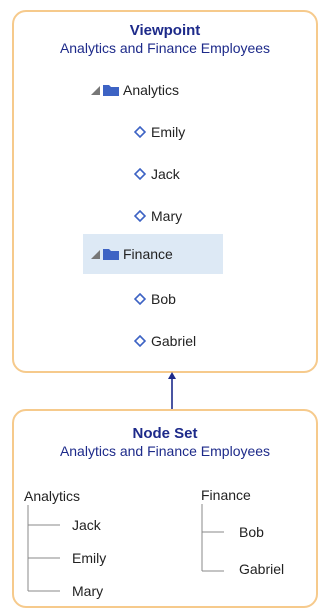 The height and width of the screenshot is (614, 323). What do you see at coordinates (167, 216) in the screenshot?
I see `tree-leaf-label: Mary` at bounding box center [167, 216].